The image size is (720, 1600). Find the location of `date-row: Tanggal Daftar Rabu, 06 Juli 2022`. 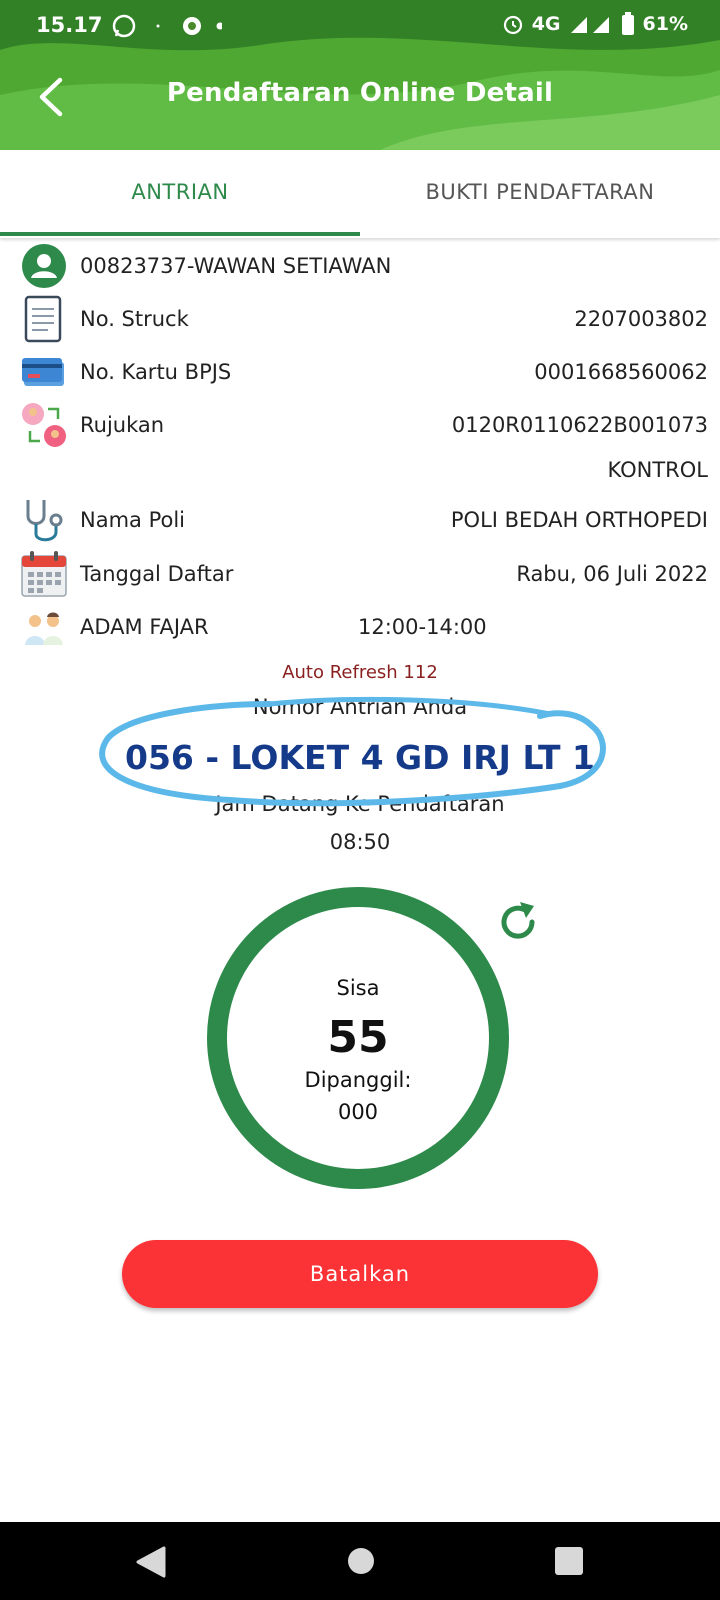

date-row: Tanggal Daftar Rabu, 06 Juli 2022 is located at coordinates (360, 574).